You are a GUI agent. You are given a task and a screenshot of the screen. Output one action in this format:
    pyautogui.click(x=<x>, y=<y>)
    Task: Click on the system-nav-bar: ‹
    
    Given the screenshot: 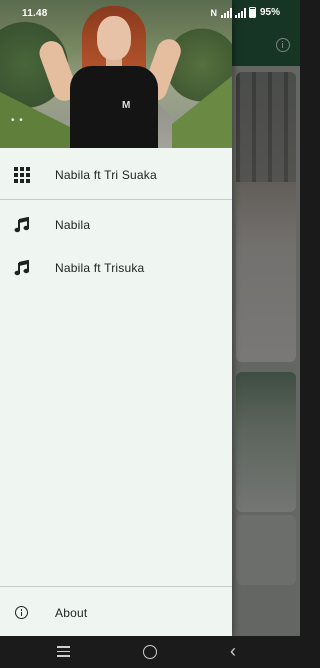 What is the action you would take?
    pyautogui.click(x=150, y=652)
    